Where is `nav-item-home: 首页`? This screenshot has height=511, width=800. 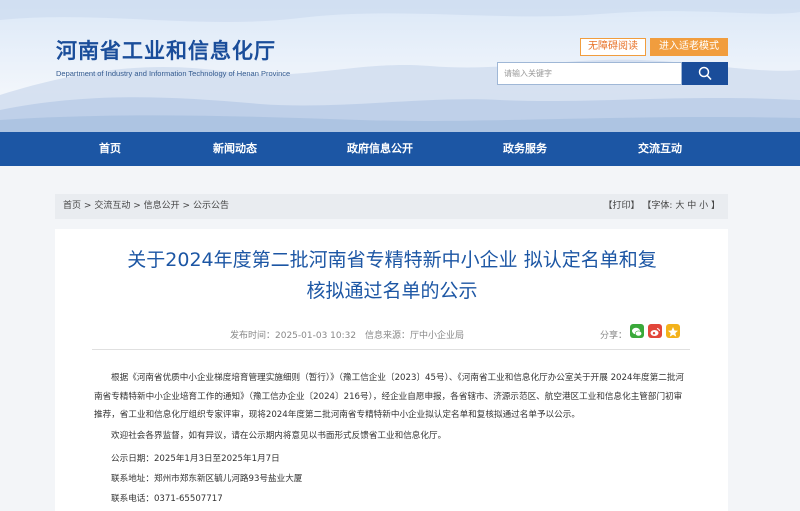 nav-item-home: 首页 is located at coordinates (110, 149).